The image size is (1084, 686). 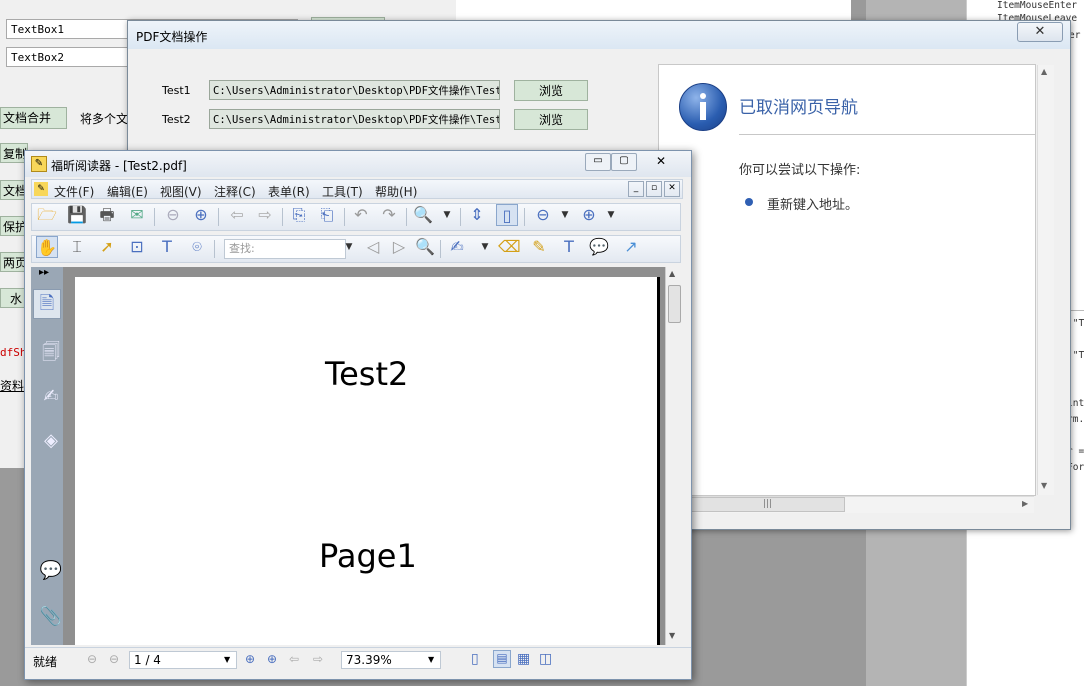 I want to click on scroll-right-arrow-icon: ▶, so click(x=1025, y=503).